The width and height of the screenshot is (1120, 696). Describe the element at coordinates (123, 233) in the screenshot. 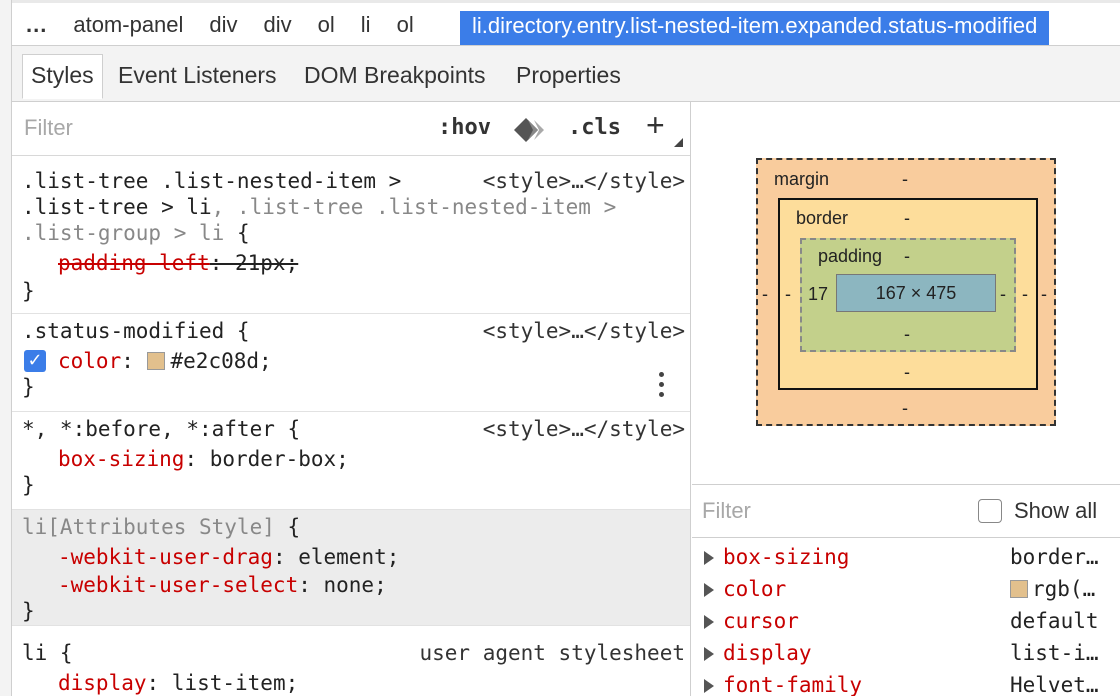

I see `rule-selector-unmatched: .list-group > li` at that location.